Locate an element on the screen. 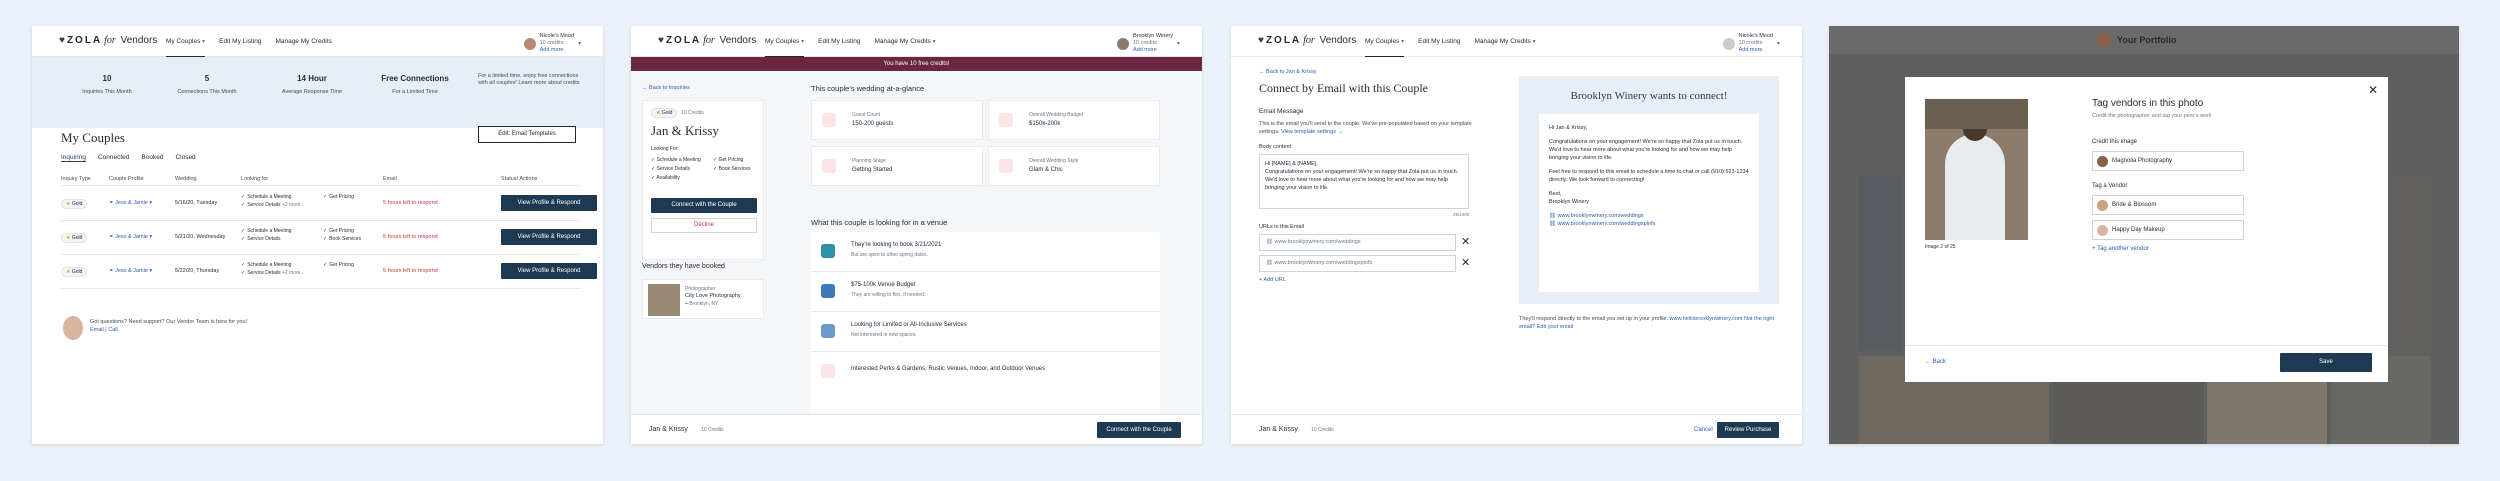 This screenshot has height=481, width=2500. tab-inquiring: Inquiring is located at coordinates (73, 158).